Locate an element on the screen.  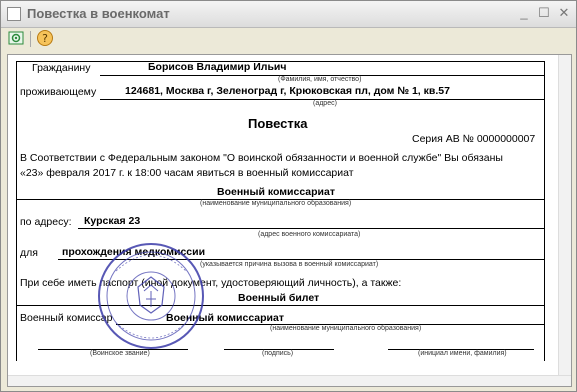
series-number: Серия АВ № 0000000007 is located at coordinates (474, 139).